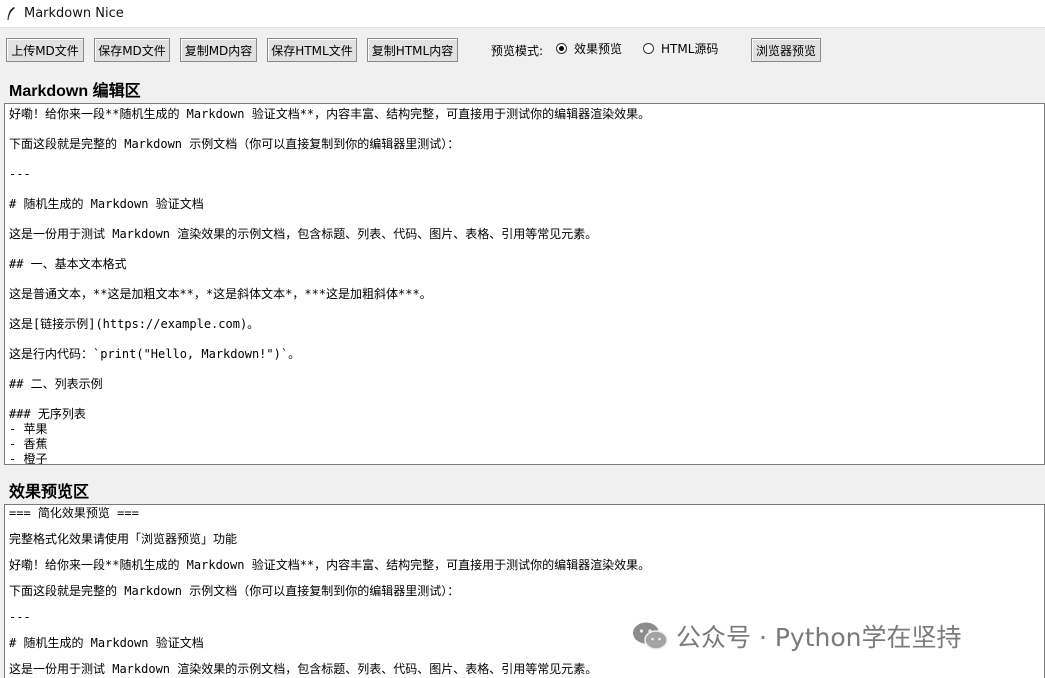  I want to click on window-title: Markdown Nice, so click(74, 13).